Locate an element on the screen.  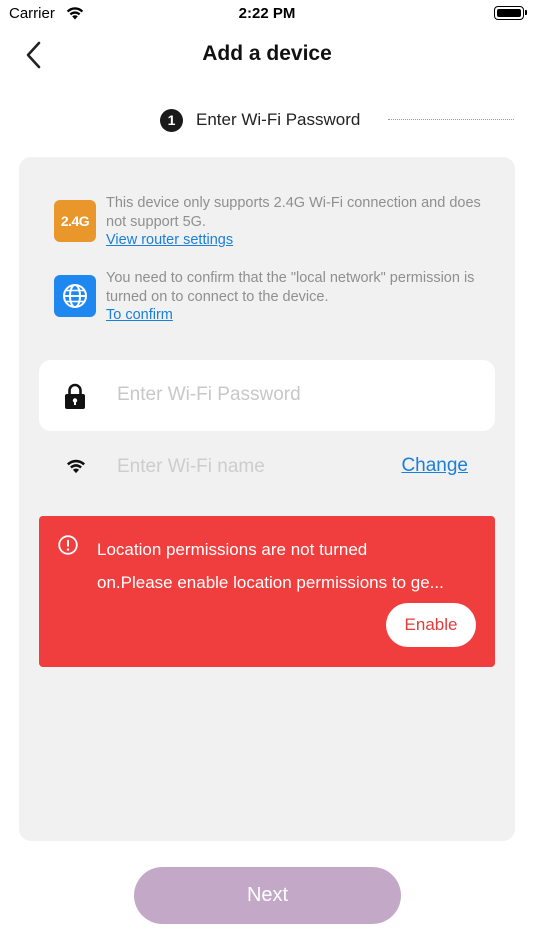
wifi-password-field is located at coordinates (267, 395).